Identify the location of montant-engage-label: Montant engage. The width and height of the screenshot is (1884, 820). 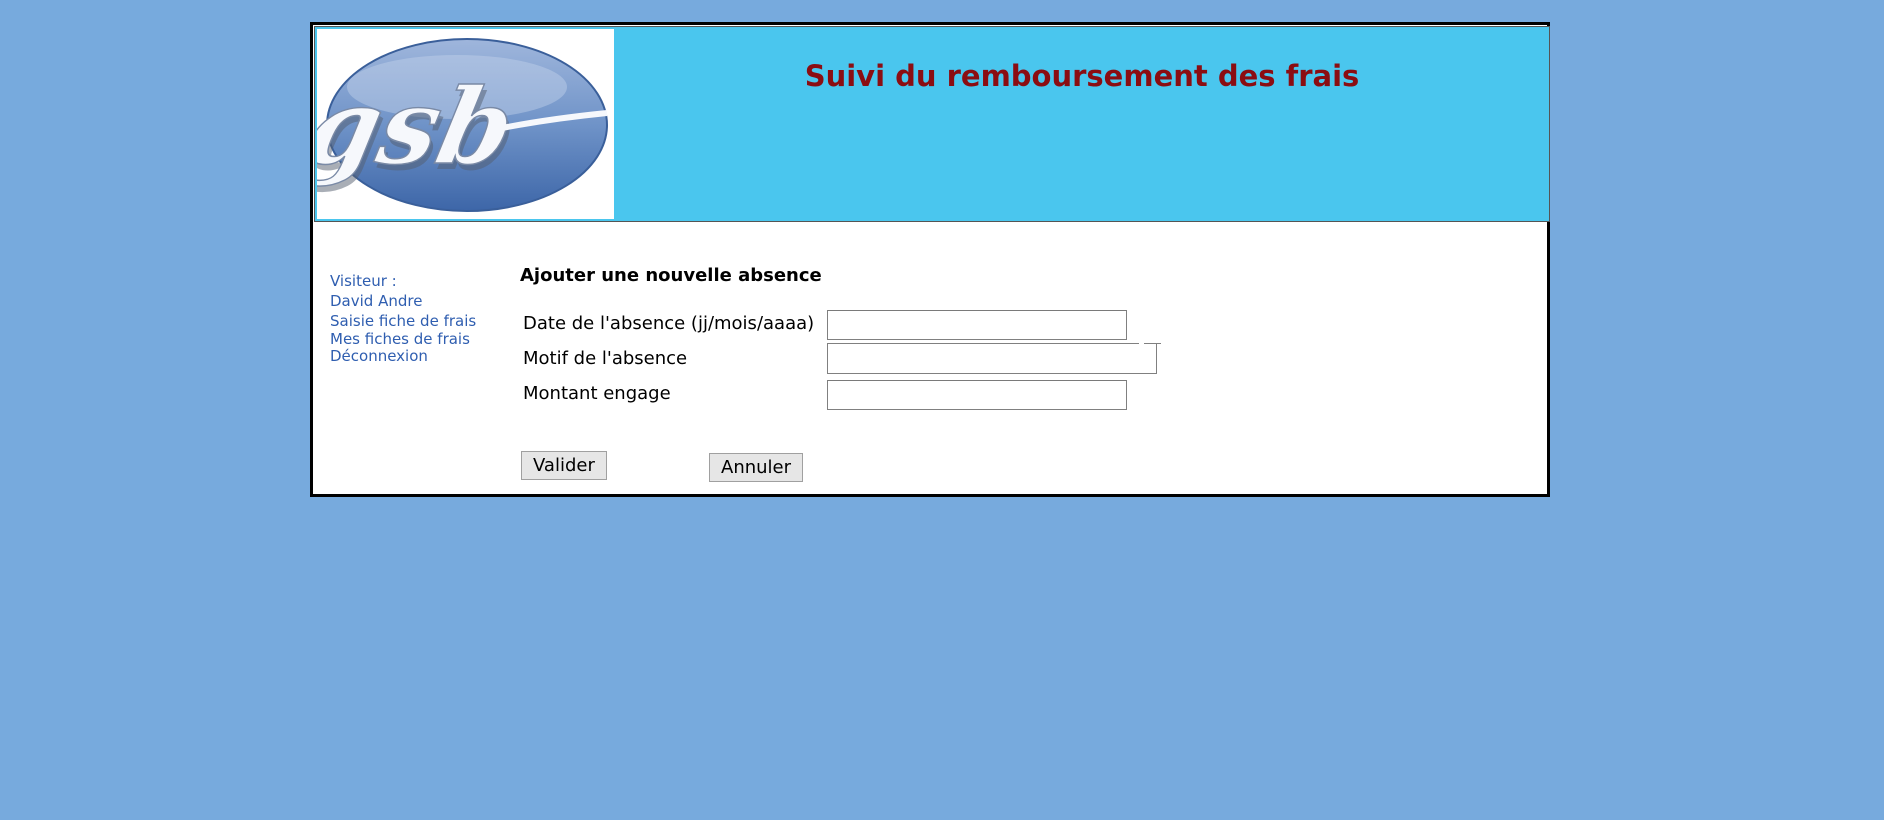
(597, 393).